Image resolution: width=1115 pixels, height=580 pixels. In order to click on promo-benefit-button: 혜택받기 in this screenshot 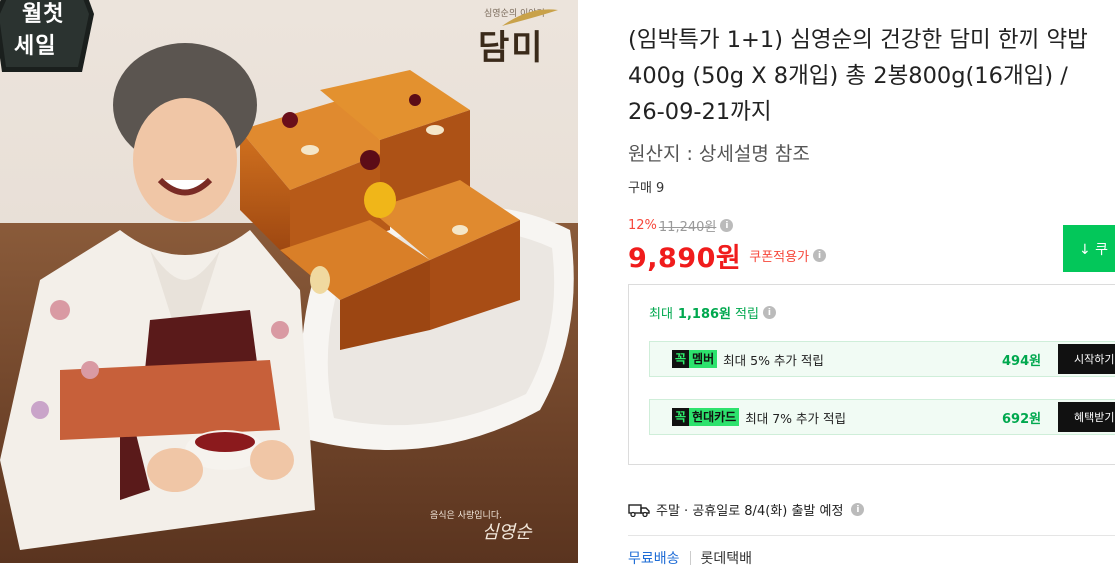, I will do `click(1086, 417)`.